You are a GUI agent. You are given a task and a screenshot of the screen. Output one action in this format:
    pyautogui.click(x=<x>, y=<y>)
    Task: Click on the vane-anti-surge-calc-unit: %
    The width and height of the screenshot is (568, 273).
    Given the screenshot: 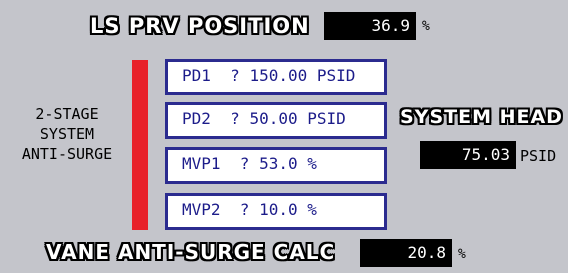 What is the action you would take?
    pyautogui.click(x=462, y=254)
    